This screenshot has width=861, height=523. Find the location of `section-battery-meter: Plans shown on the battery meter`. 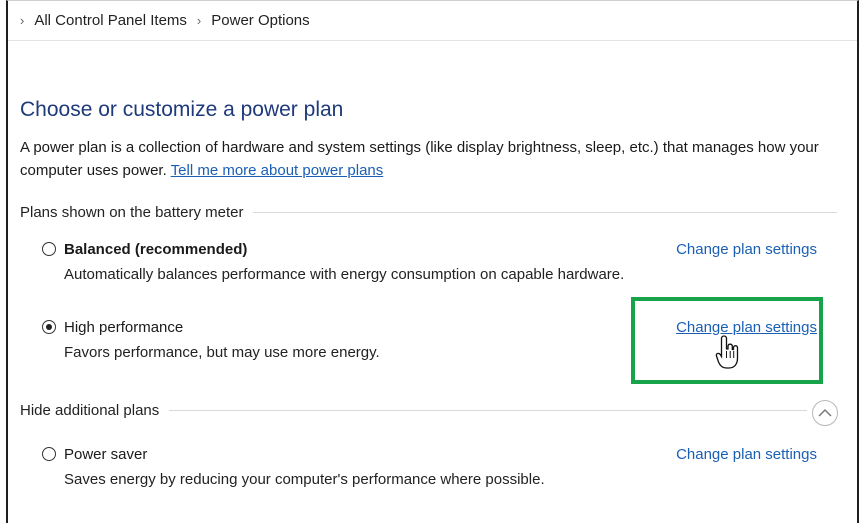

section-battery-meter: Plans shown on the battery meter is located at coordinates (428, 212).